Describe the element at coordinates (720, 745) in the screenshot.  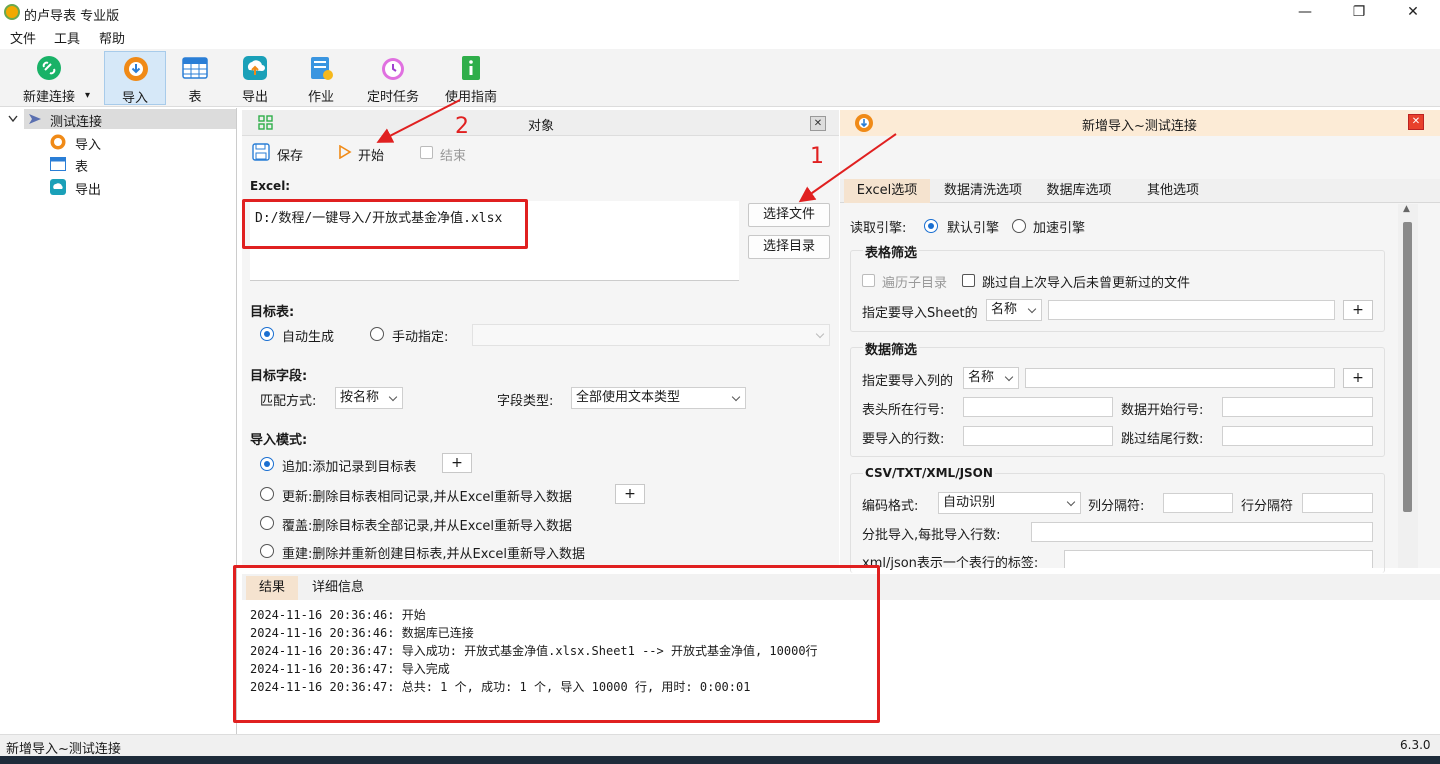
I see `status-bar: 新增导入~测试连接 6.3.0` at that location.